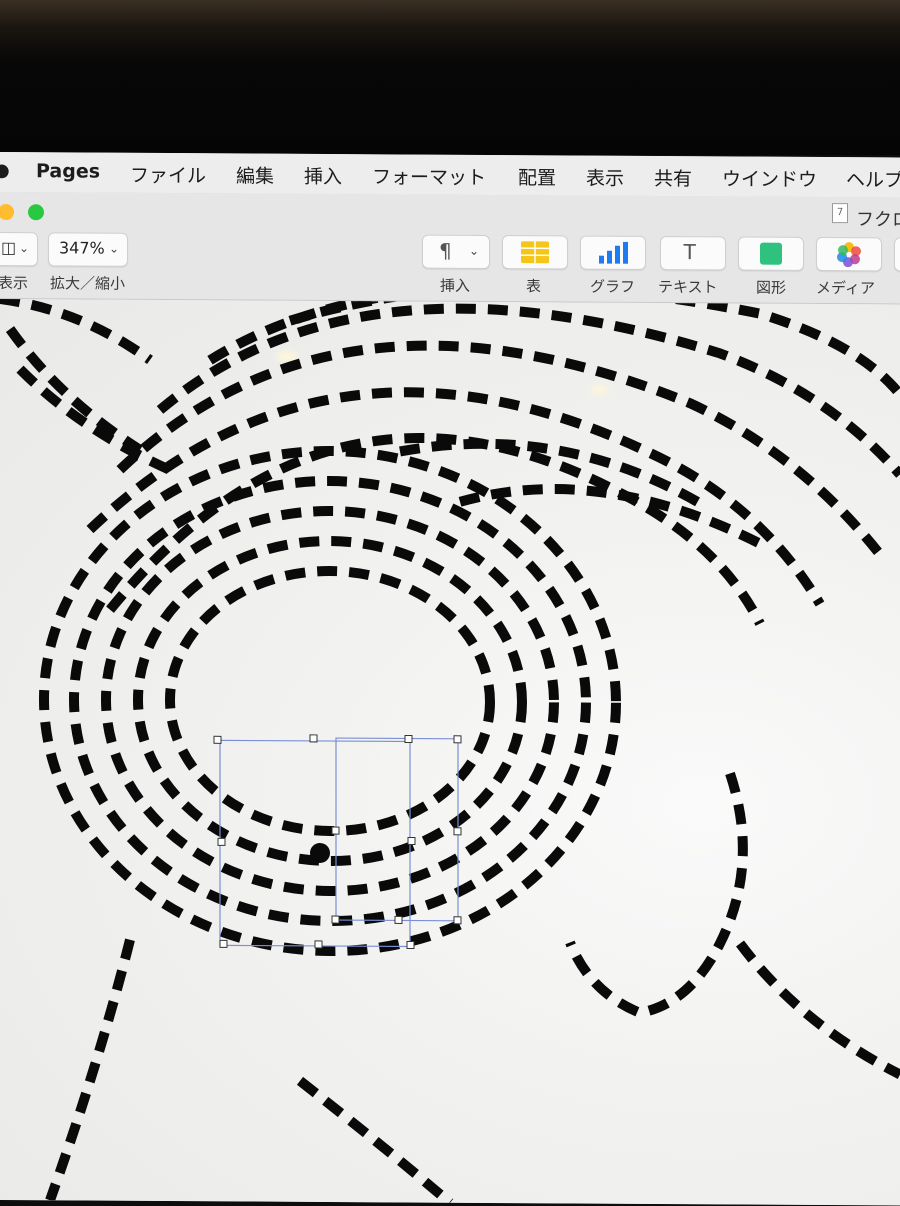  Describe the element at coordinates (168, 174) in the screenshot. I see `menu-file: ファイル` at that location.